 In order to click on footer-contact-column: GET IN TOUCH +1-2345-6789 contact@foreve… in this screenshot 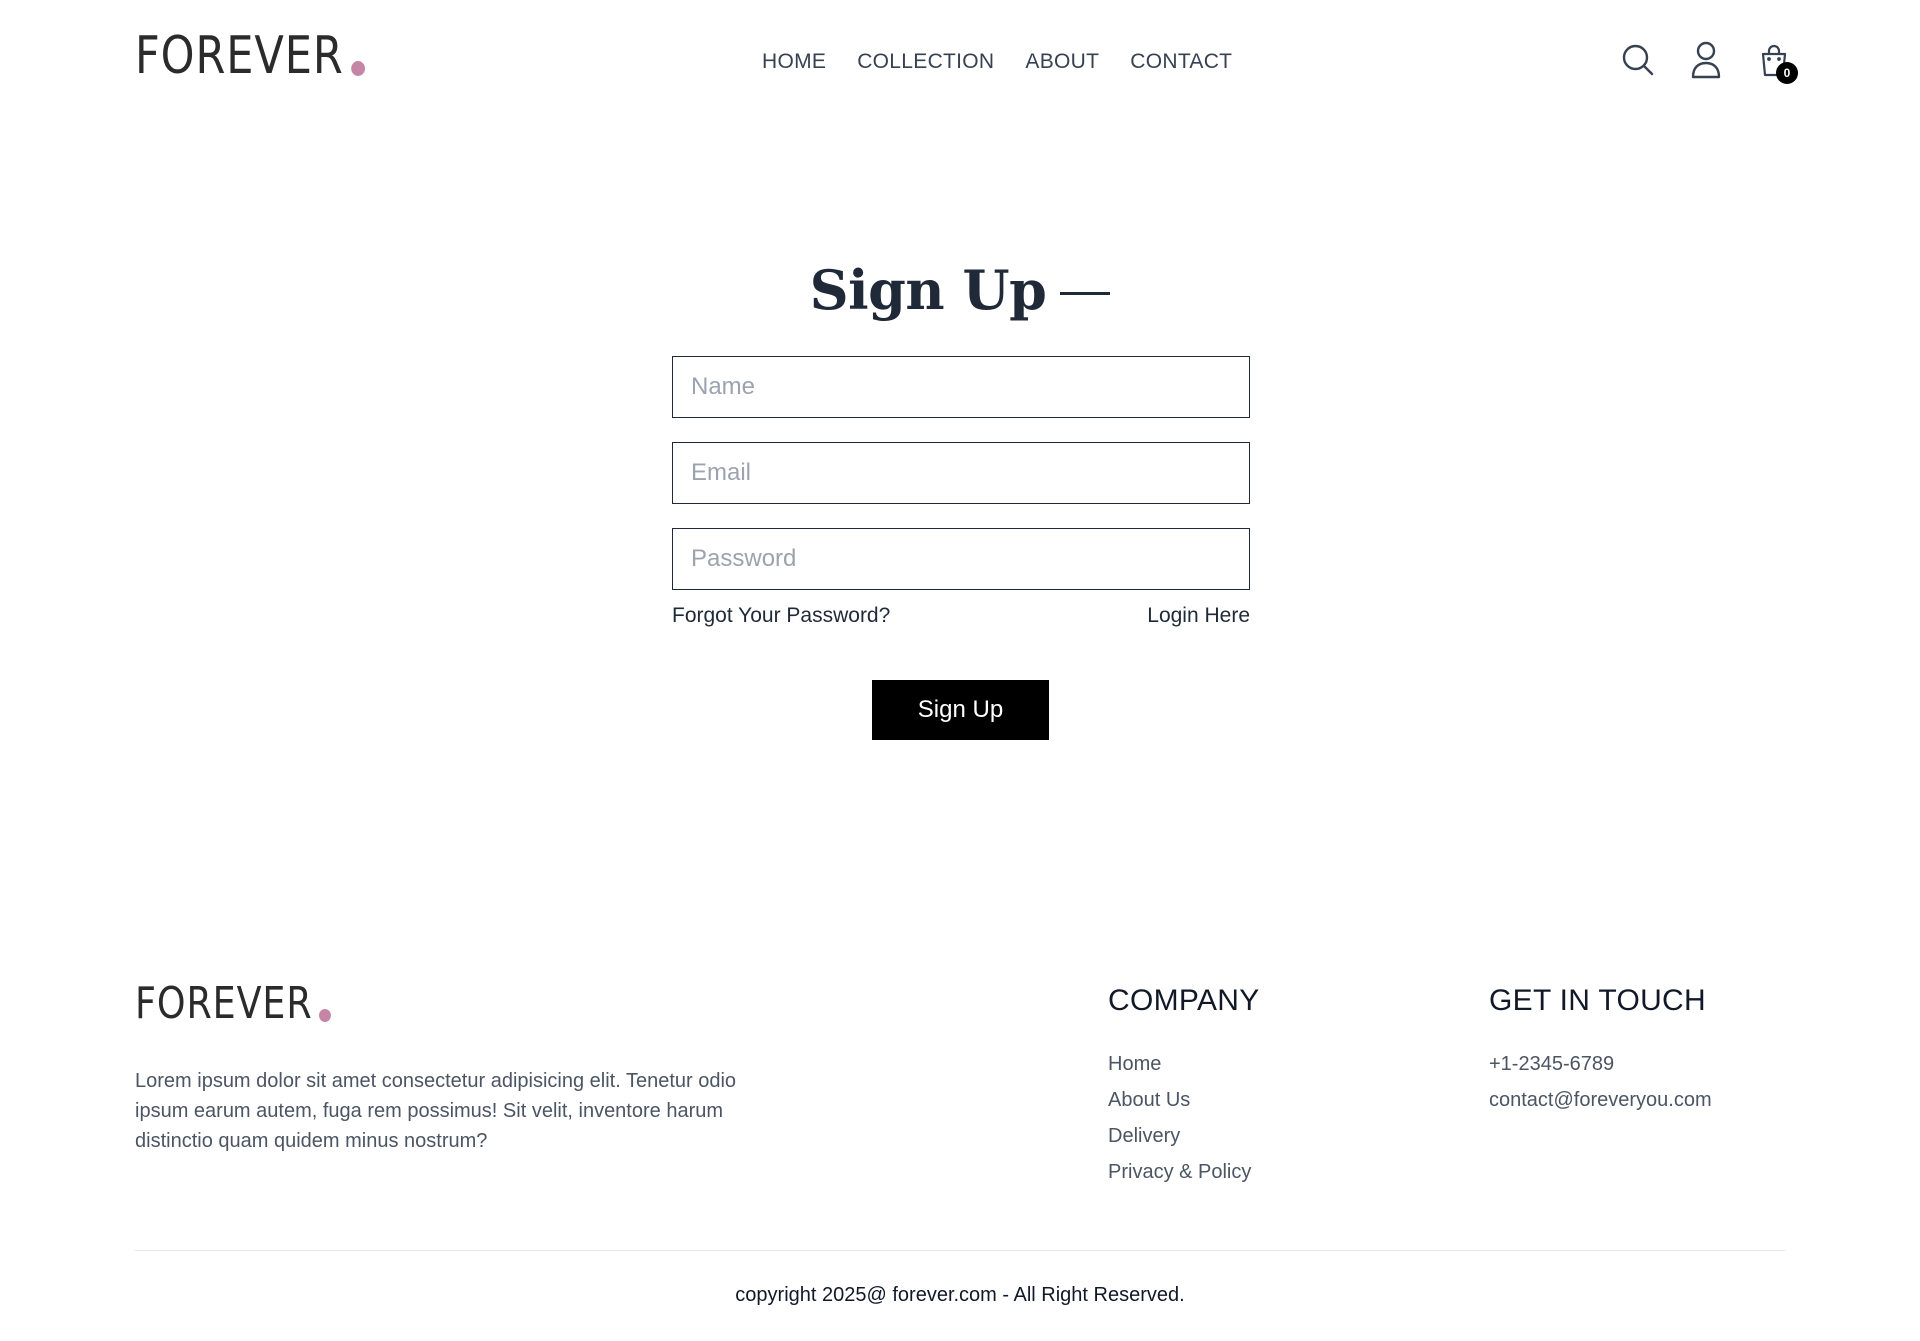, I will do `click(1600, 1051)`.